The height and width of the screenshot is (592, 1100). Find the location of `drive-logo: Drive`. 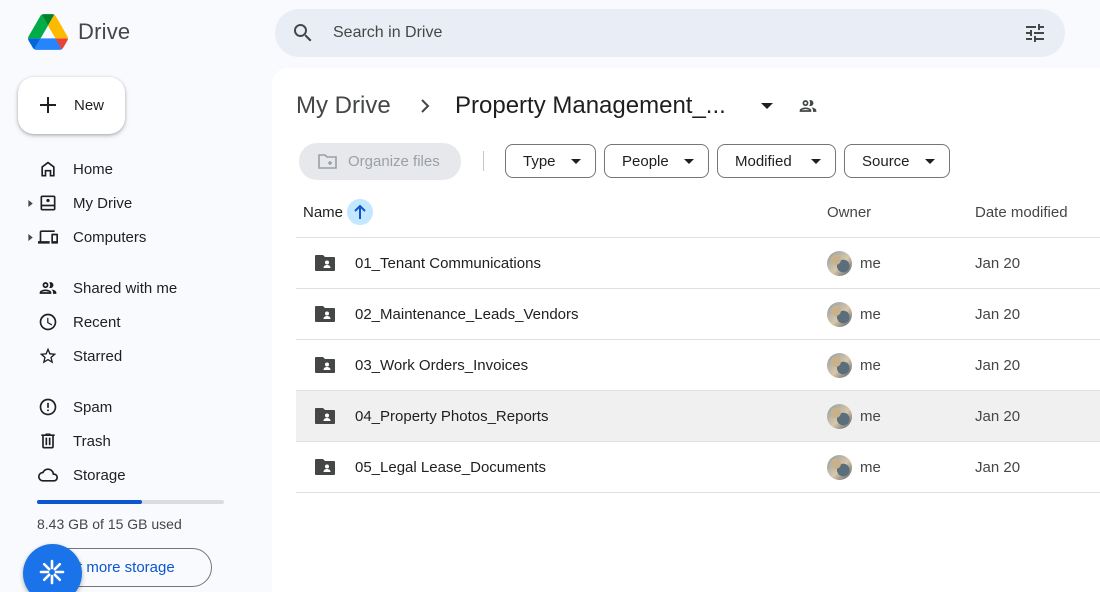

drive-logo: Drive is located at coordinates (79, 32).